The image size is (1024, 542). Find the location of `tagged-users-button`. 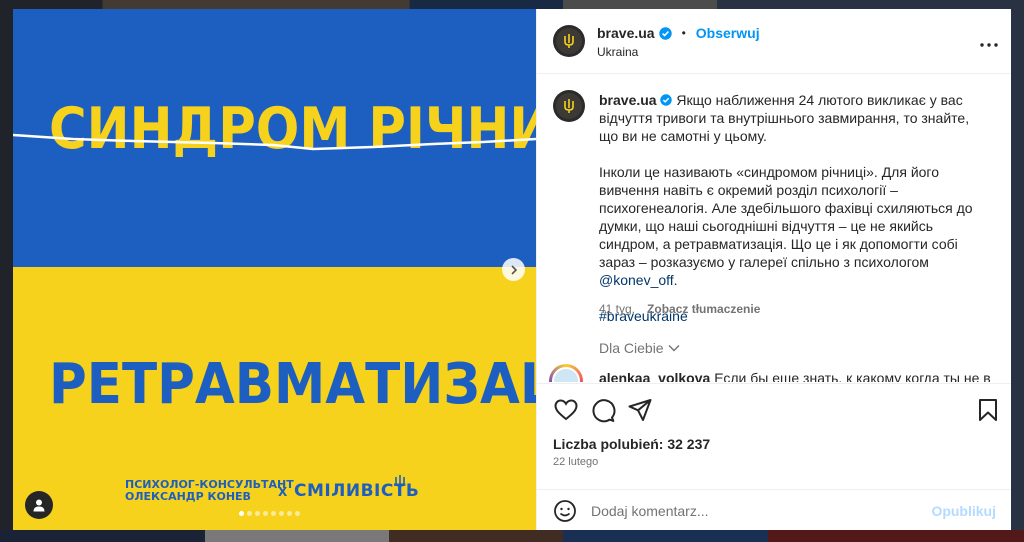

tagged-users-button is located at coordinates (39, 505).